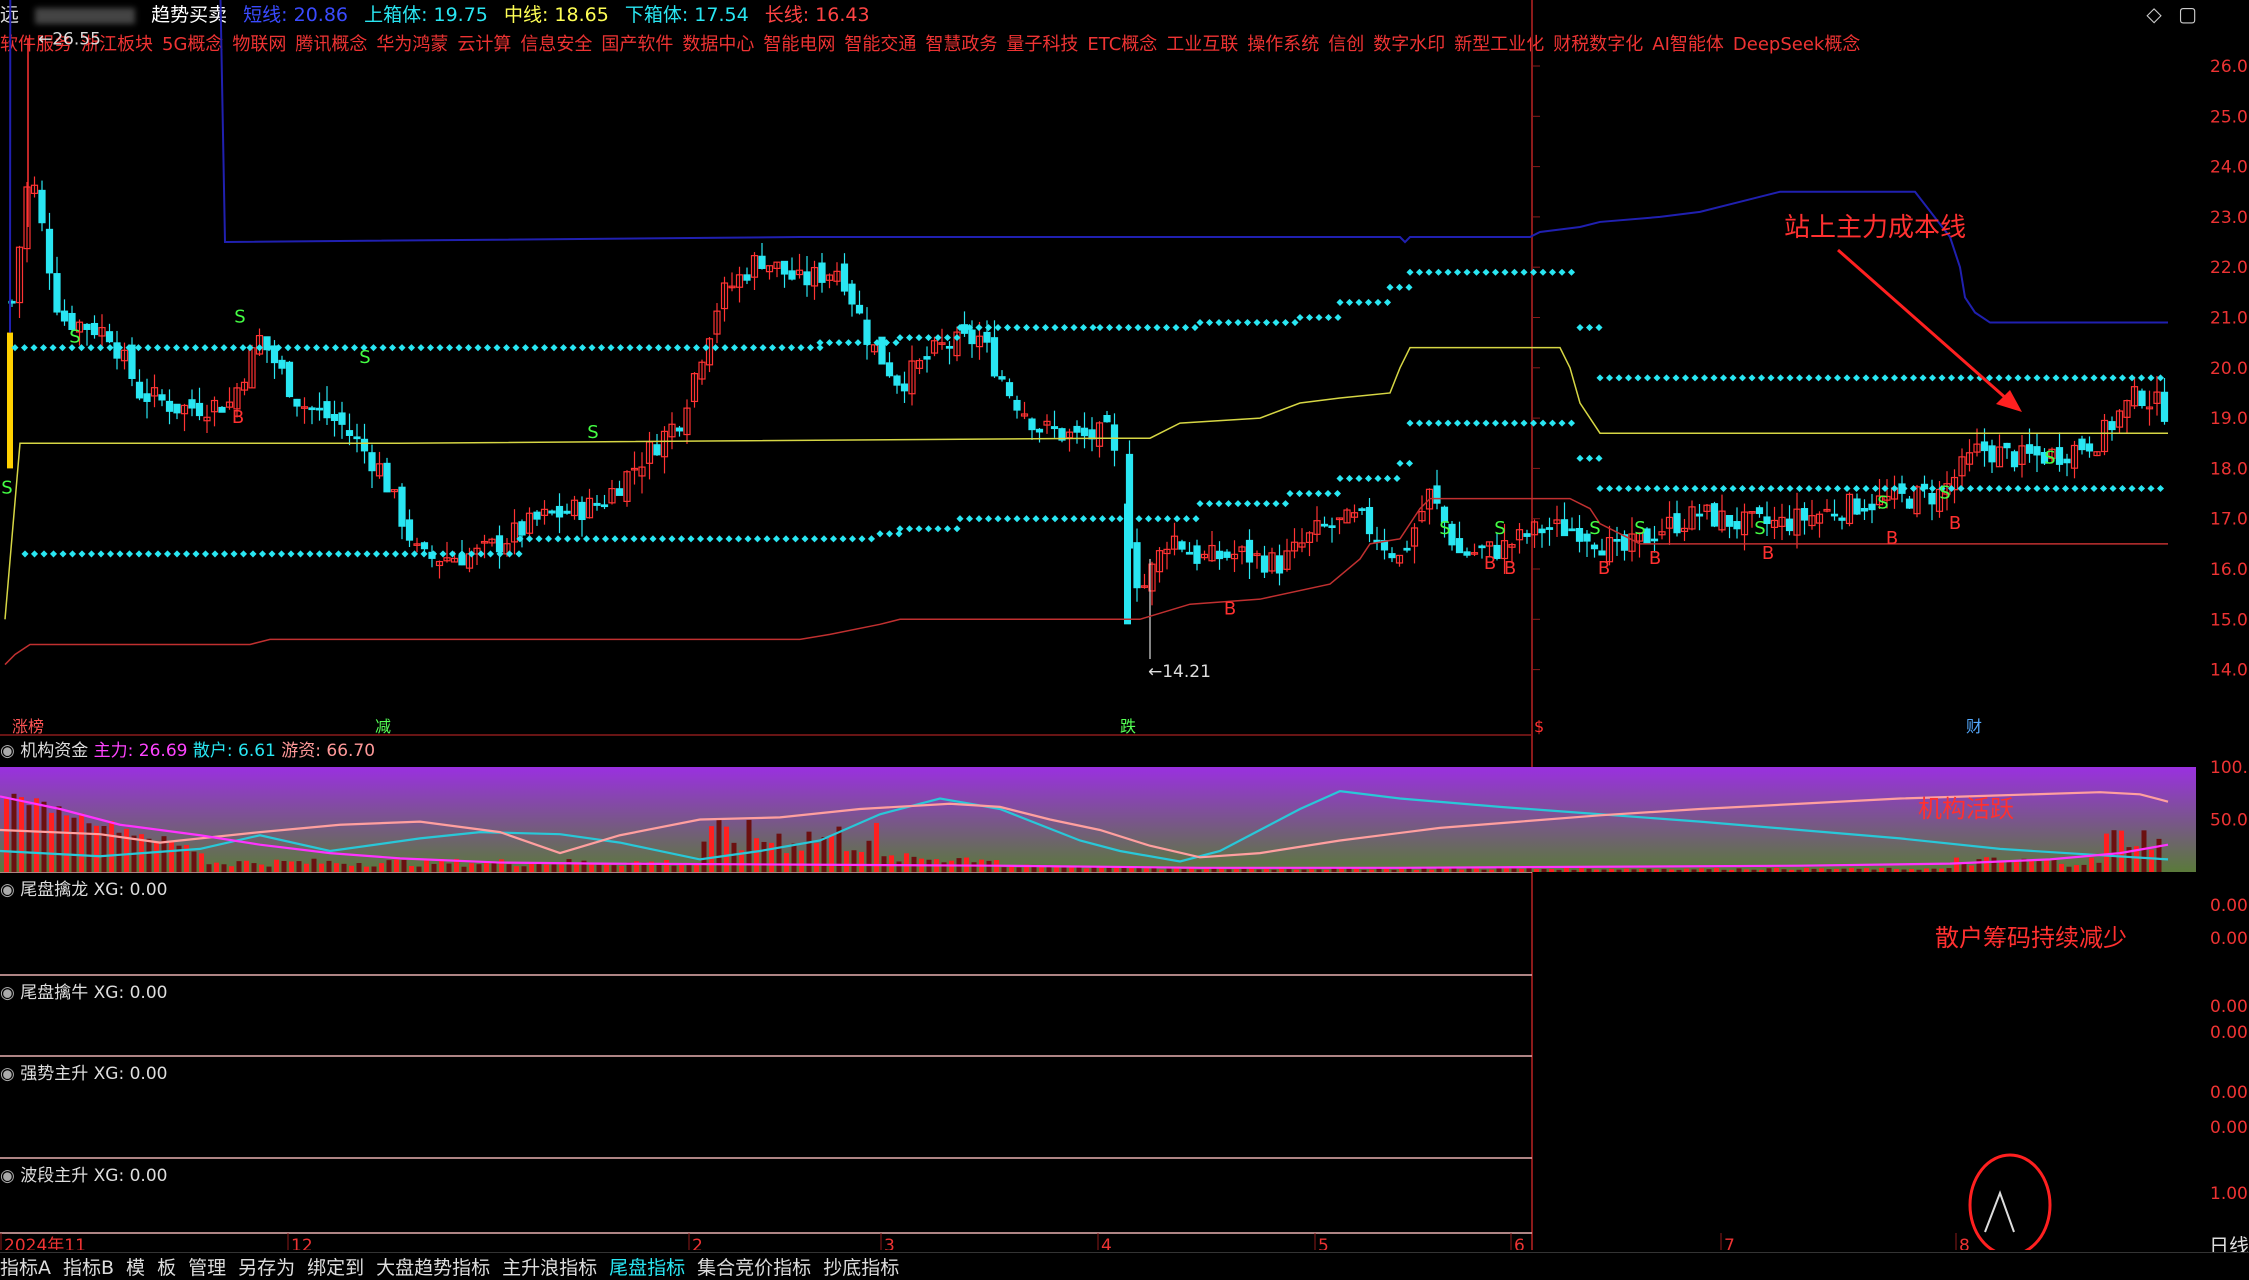 The image size is (2249, 1280). Describe the element at coordinates (647, 1268) in the screenshot. I see `toolbar-item: 尾盘指标` at that location.